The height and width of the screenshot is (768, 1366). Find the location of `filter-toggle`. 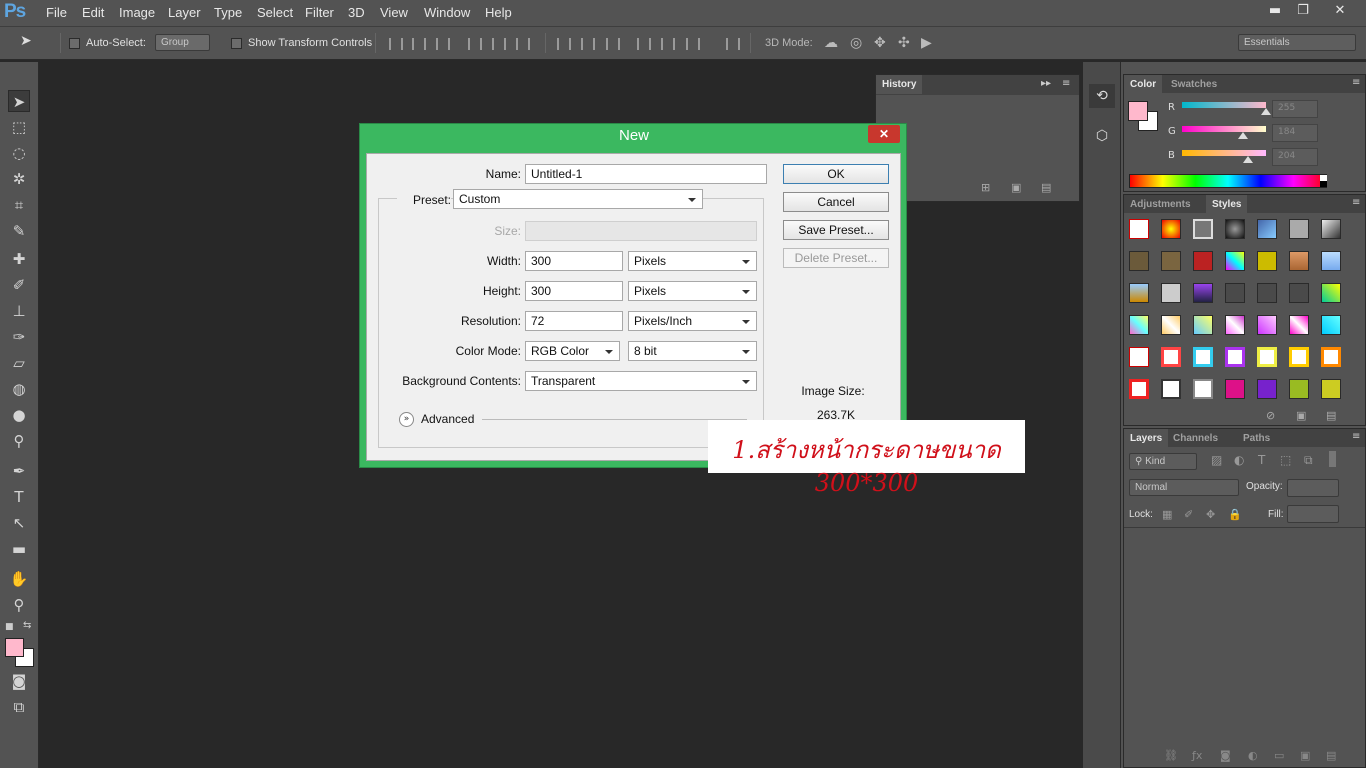

filter-toggle is located at coordinates (1332, 459).